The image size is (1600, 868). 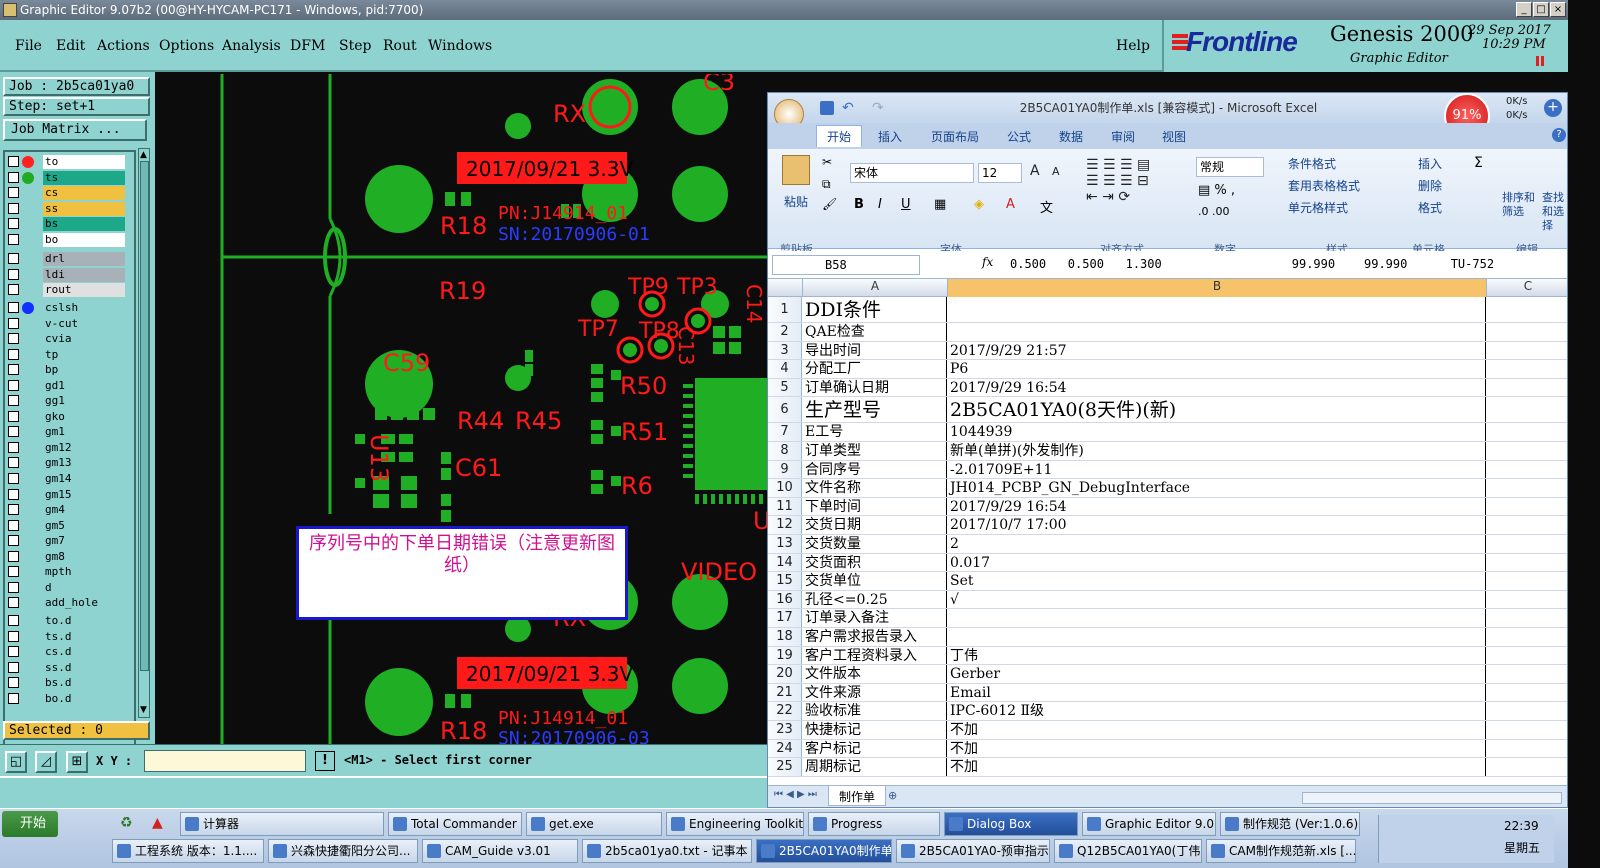 What do you see at coordinates (1071, 136) in the screenshot?
I see `tab-data: 数据` at bounding box center [1071, 136].